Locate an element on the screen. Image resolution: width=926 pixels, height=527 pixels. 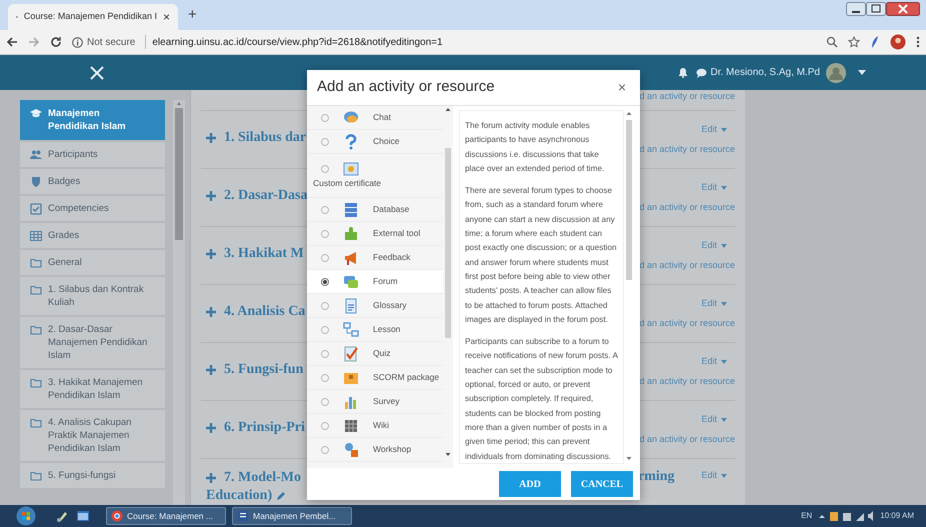
activity-label: Wiki is located at coordinates (381, 425).